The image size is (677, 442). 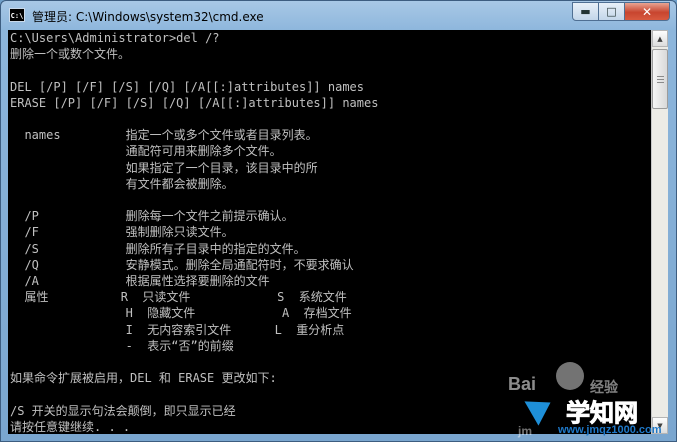 I want to click on scroll-up-button: ▲, so click(x=660, y=38).